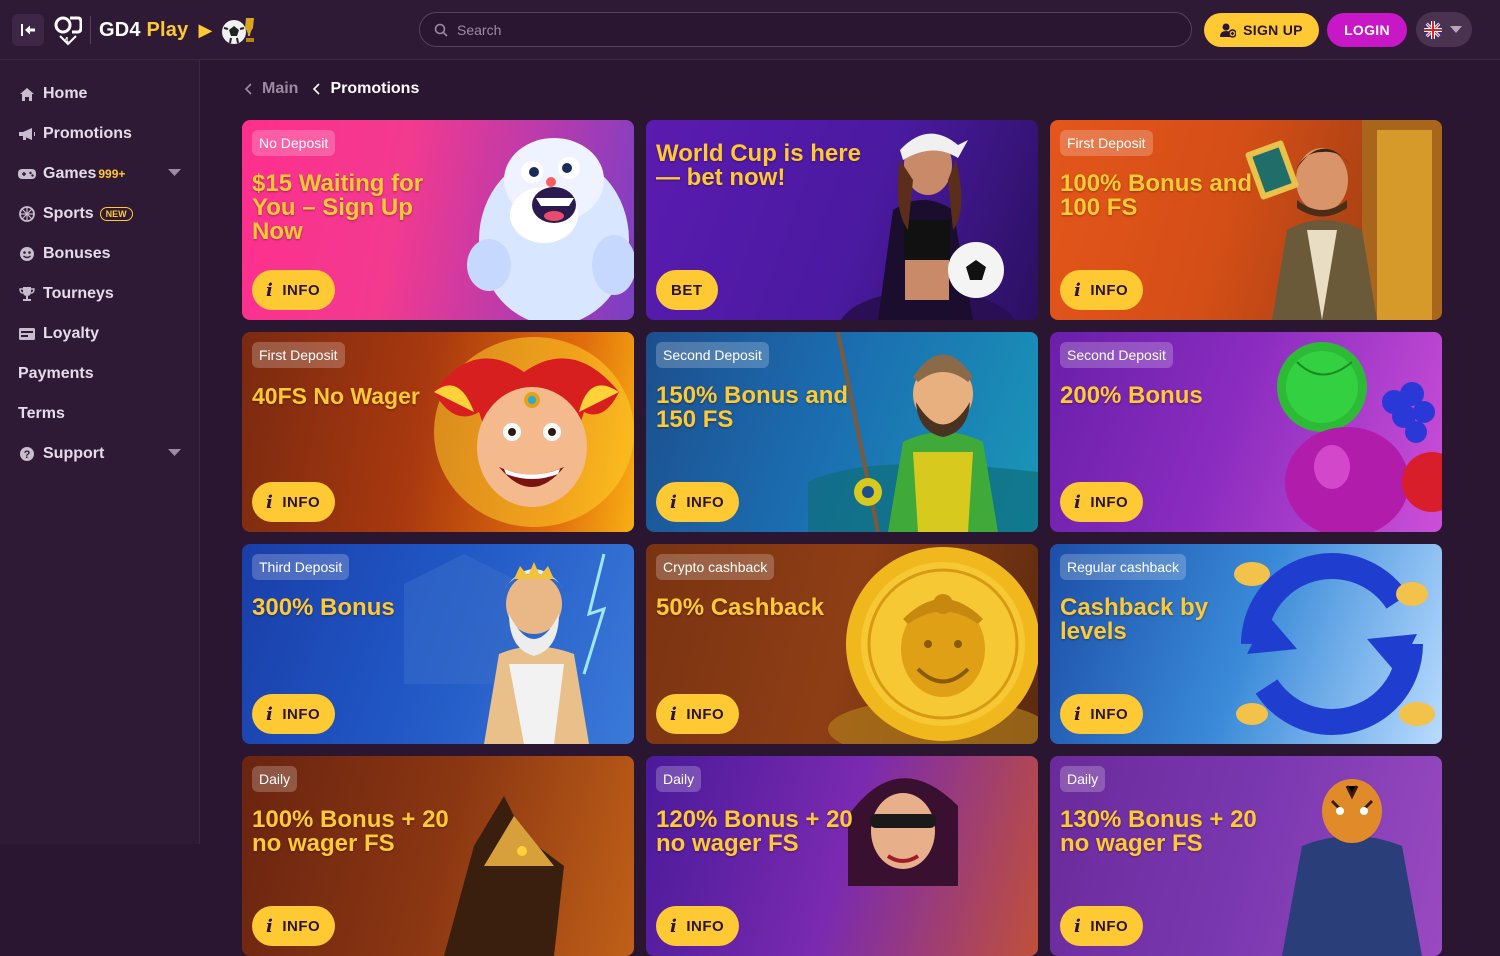  What do you see at coordinates (68, 213) in the screenshot?
I see `sidebar-item-label: Sports` at bounding box center [68, 213].